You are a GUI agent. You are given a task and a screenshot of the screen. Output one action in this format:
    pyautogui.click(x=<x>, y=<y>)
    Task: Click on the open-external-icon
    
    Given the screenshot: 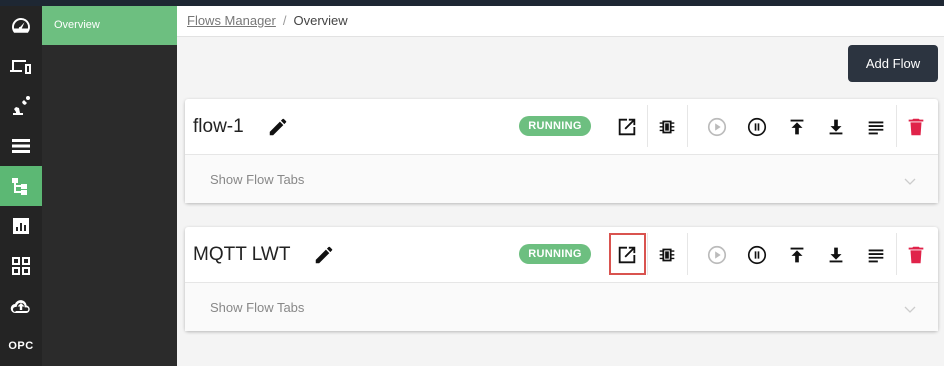 What is the action you would take?
    pyautogui.click(x=627, y=127)
    